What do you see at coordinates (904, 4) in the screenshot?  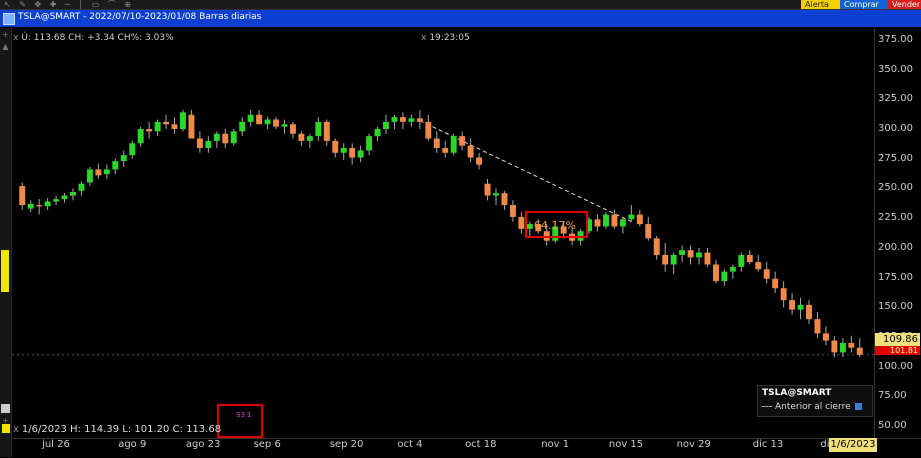 I see `sell-button: Vender` at bounding box center [904, 4].